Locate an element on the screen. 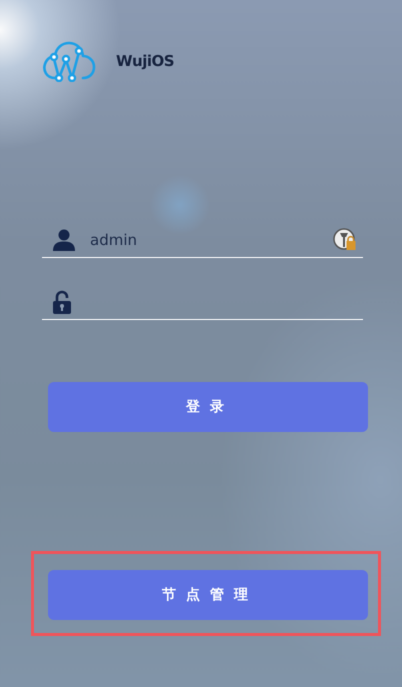  app-name: WujiOS is located at coordinates (145, 61).